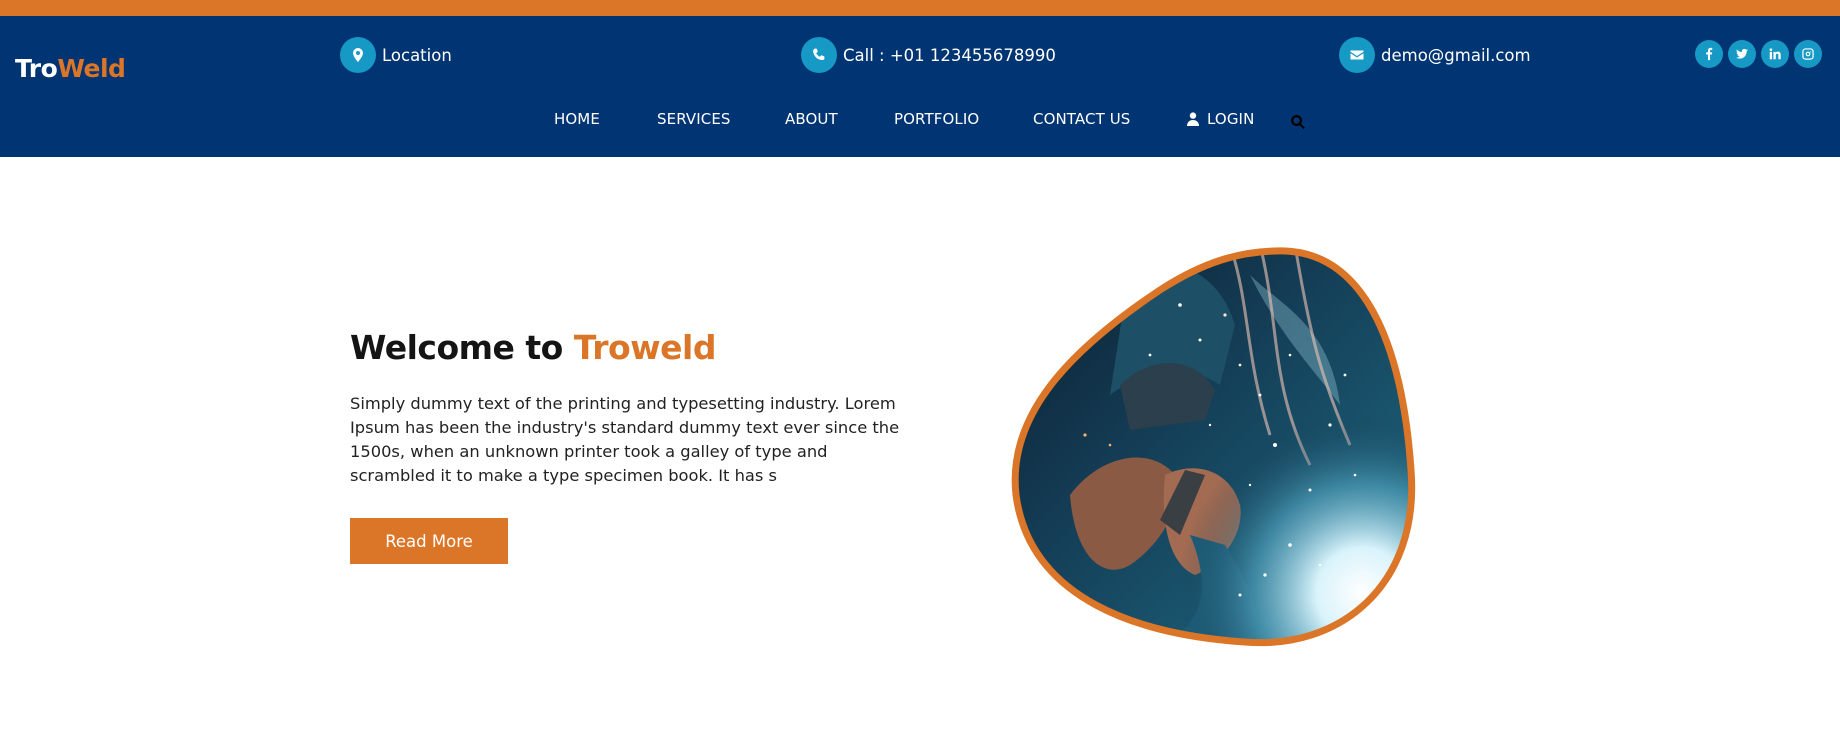 The image size is (1840, 733). What do you see at coordinates (36, 68) in the screenshot?
I see `brand-part-1: Tro` at bounding box center [36, 68].